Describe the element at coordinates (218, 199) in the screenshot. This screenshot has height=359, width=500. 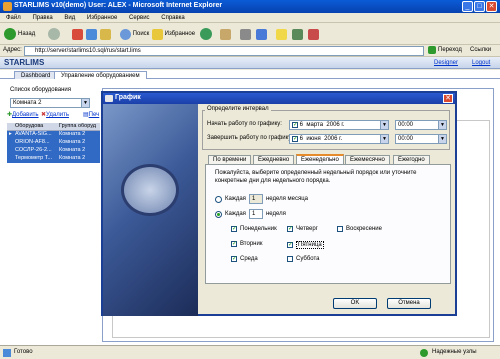
I see `radio-month-week` at that location.